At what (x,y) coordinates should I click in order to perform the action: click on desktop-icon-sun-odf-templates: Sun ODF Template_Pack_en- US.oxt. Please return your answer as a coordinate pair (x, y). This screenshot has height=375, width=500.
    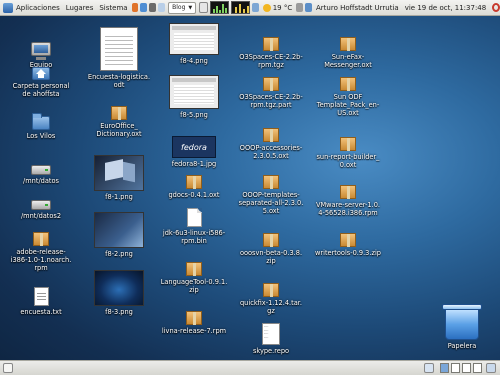
    Looking at the image, I should click on (348, 97).